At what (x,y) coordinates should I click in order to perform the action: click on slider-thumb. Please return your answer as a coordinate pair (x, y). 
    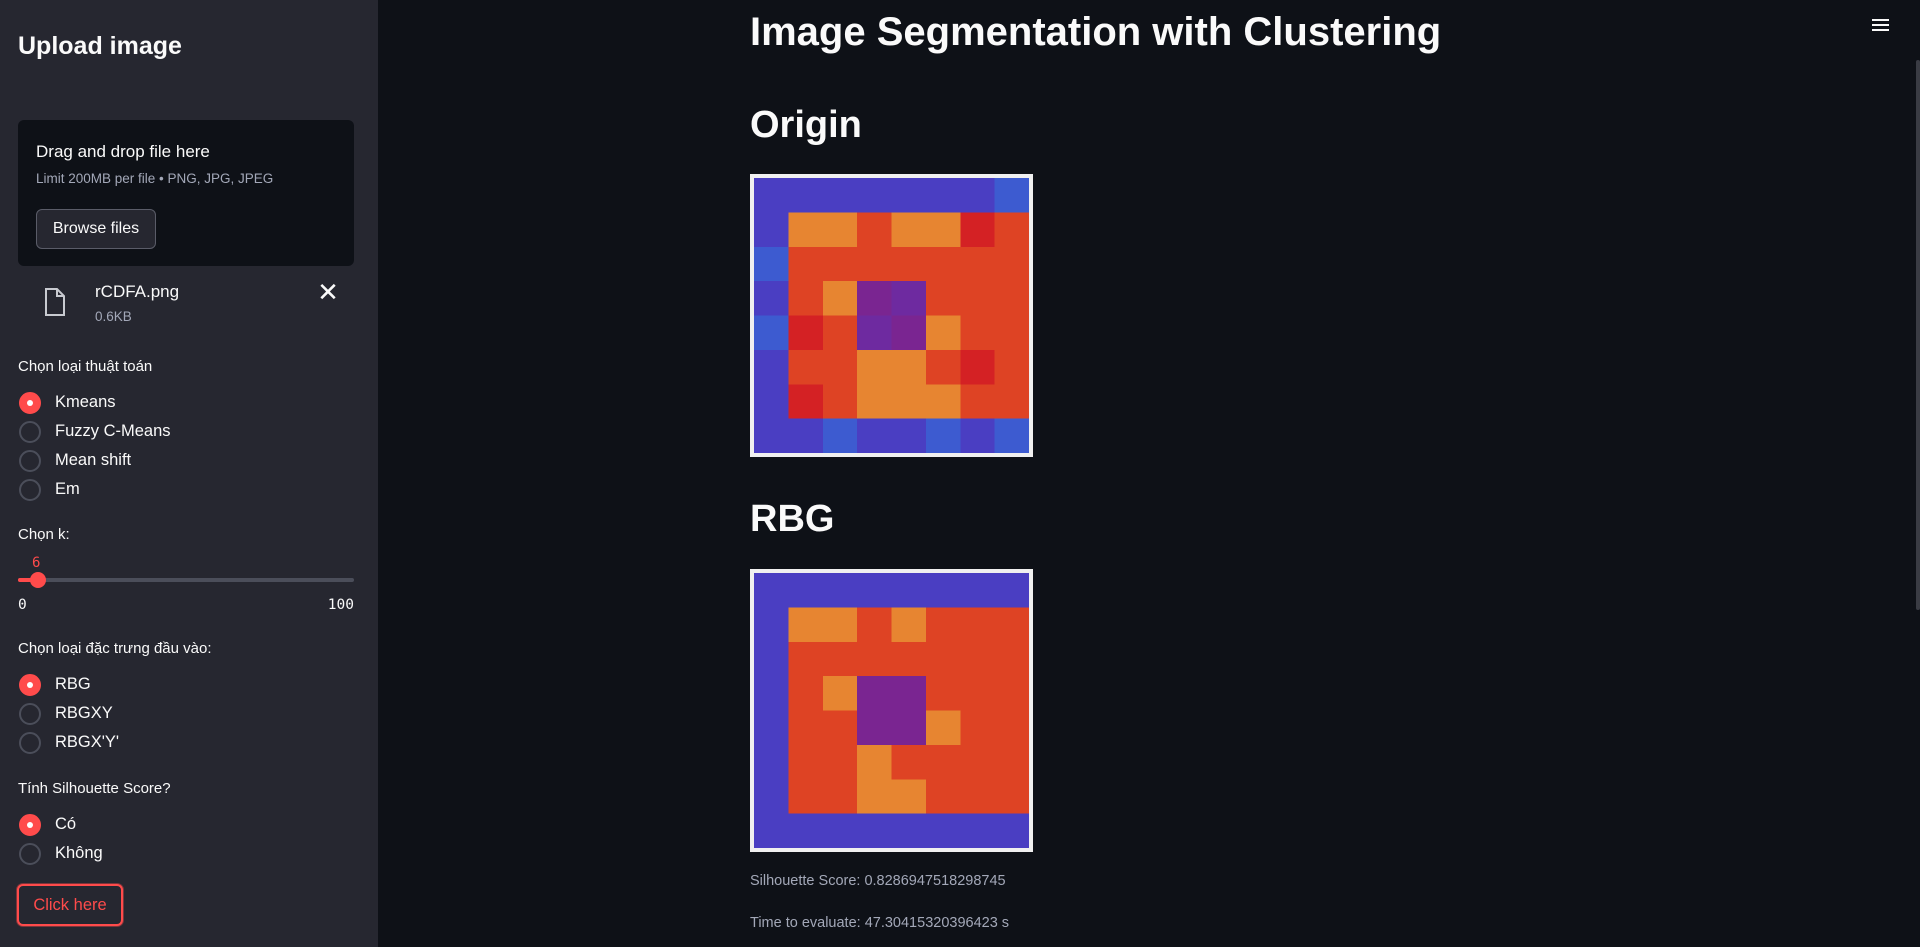
    Looking at the image, I should click on (38, 580).